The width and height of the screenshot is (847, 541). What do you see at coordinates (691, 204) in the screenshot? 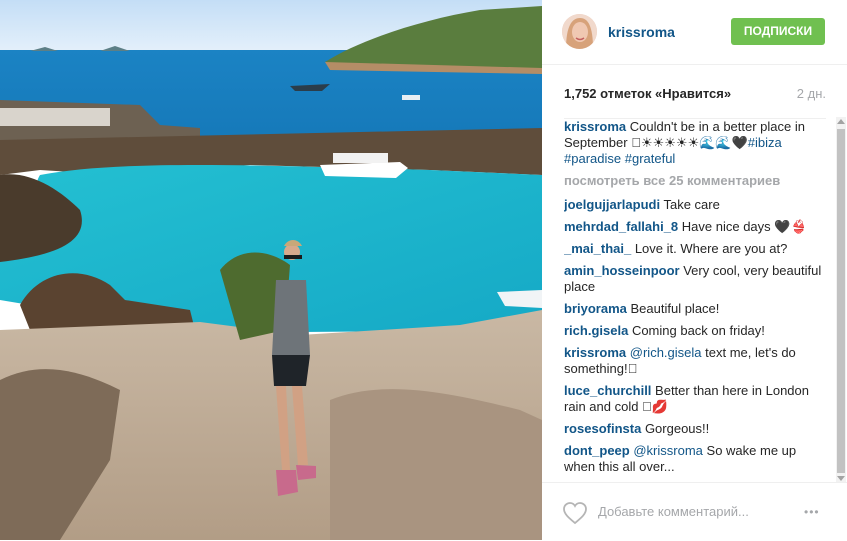
I see `comment-text: Take care` at bounding box center [691, 204].